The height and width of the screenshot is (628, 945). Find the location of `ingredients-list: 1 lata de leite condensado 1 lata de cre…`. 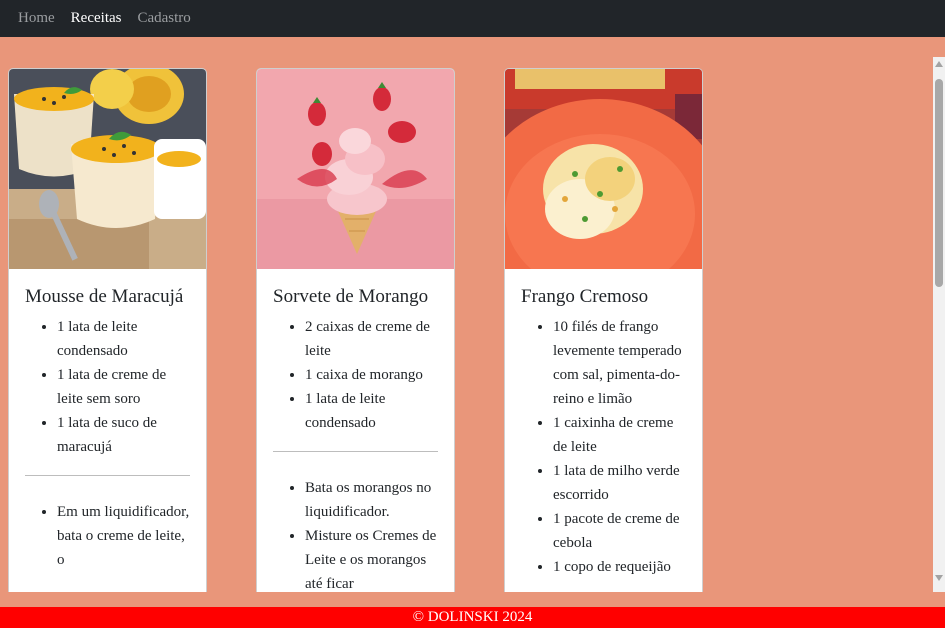

ingredients-list: 1 lata de leite condensado 1 lata de cre… is located at coordinates (107, 387).